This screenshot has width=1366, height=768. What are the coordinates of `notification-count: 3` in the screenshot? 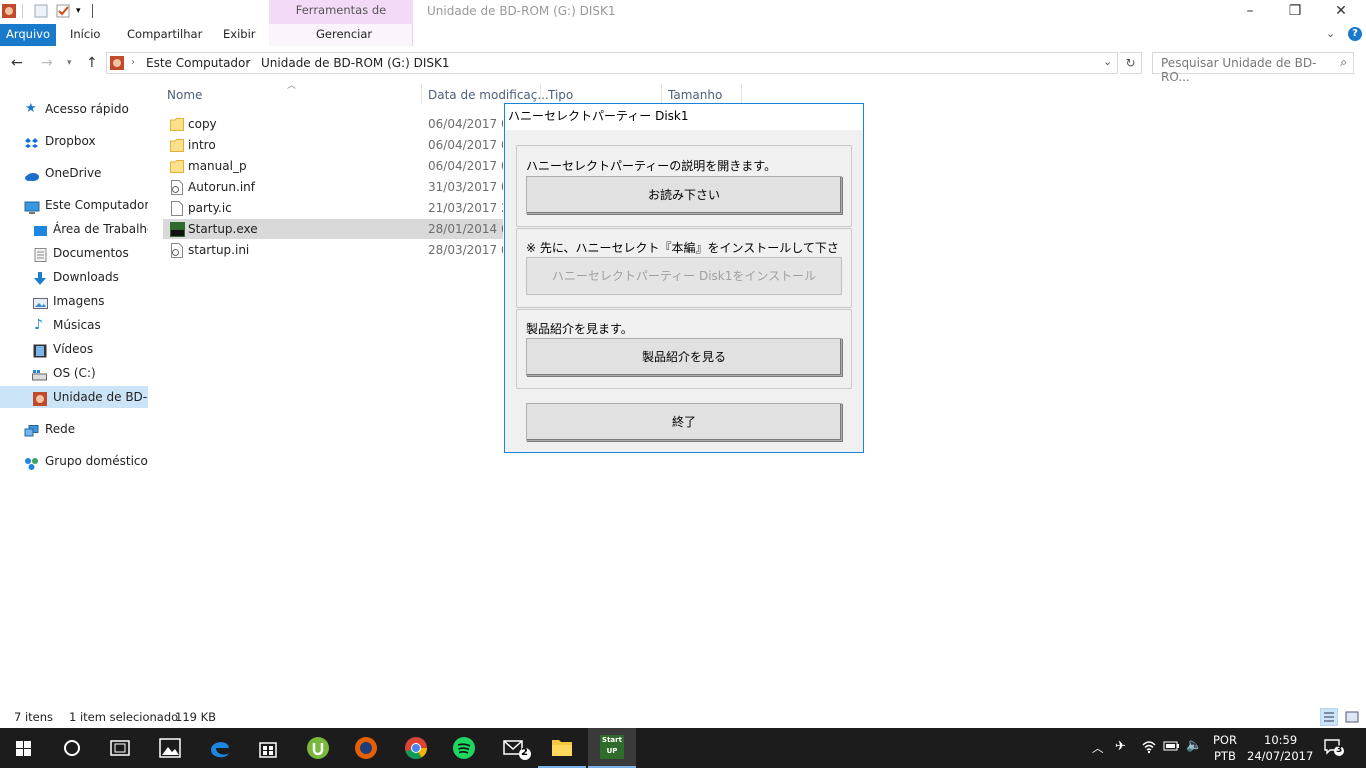 It's located at (1339, 750).